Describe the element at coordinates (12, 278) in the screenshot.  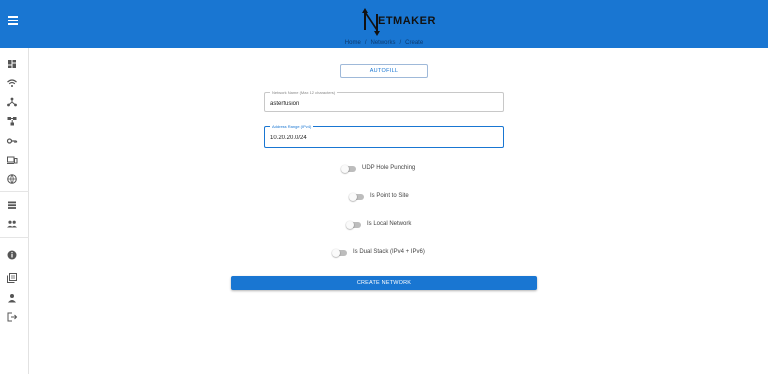
I see `library-icon` at that location.